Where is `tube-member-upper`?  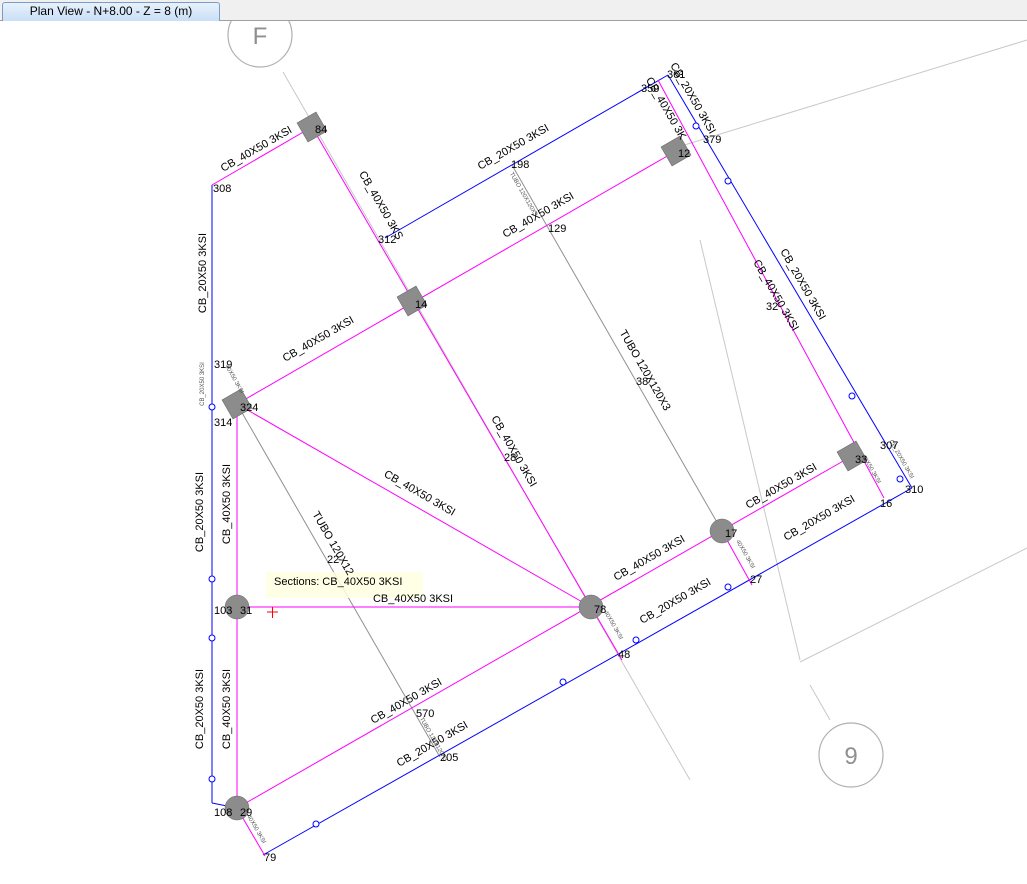
tube-member-upper is located at coordinates (617, 348).